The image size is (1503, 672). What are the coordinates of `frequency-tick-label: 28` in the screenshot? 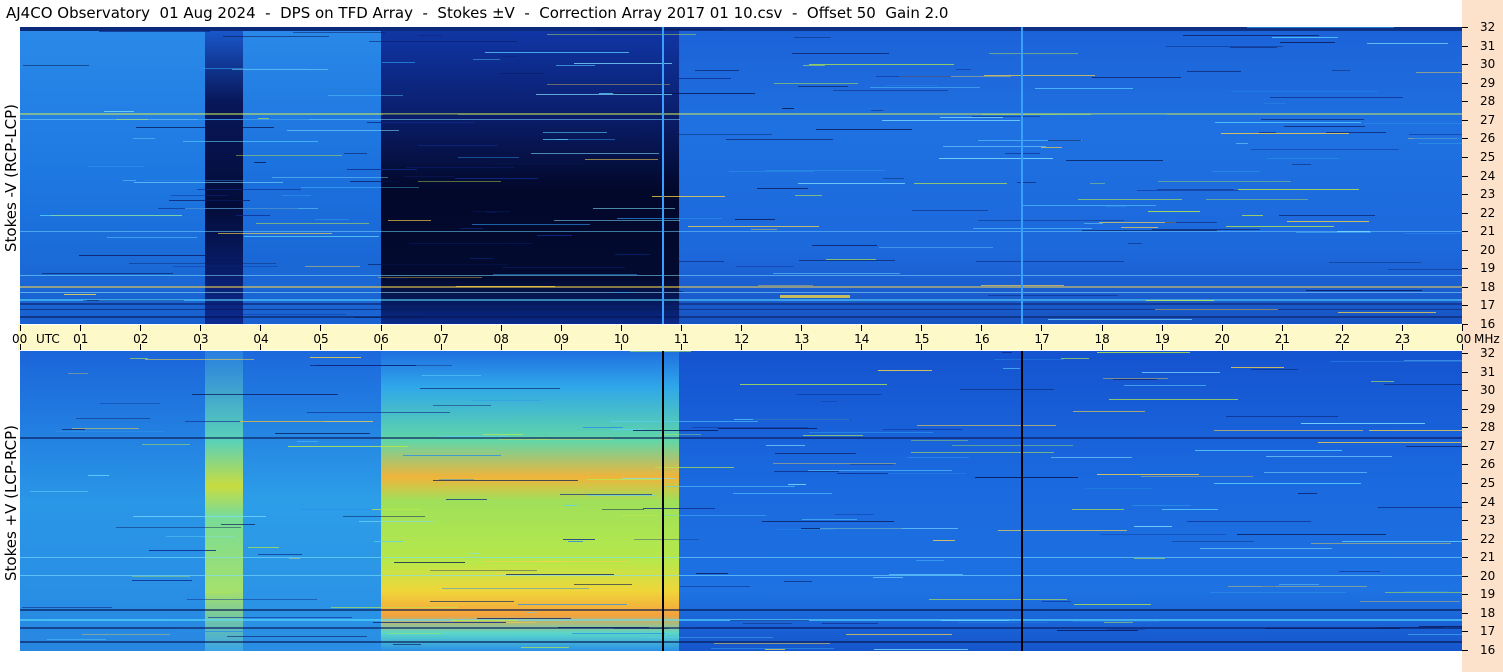 It's located at (1488, 427).